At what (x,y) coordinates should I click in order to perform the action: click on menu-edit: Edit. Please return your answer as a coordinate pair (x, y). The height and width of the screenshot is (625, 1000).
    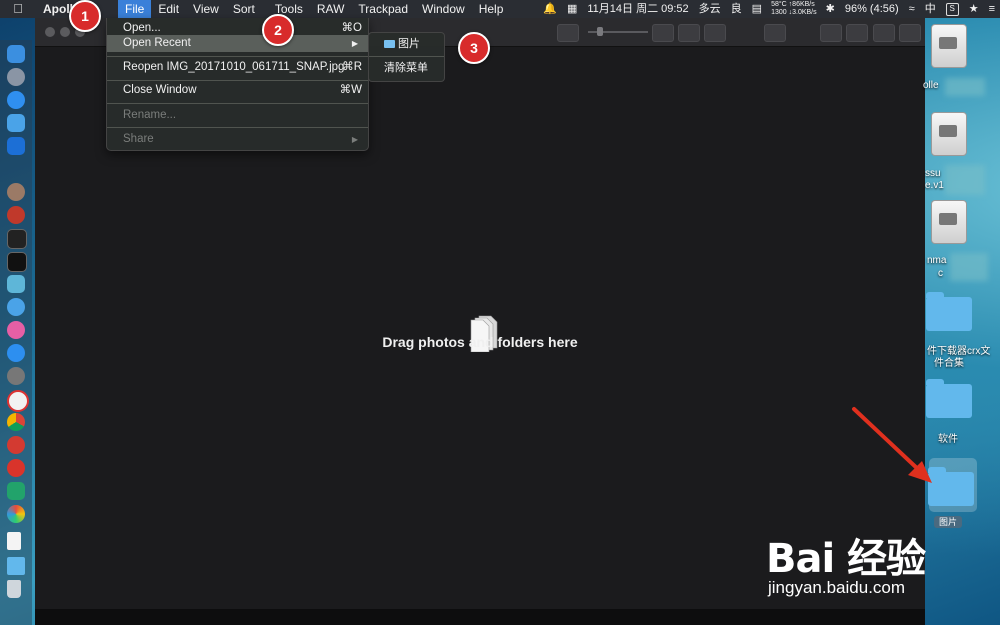
    Looking at the image, I should click on (168, 9).